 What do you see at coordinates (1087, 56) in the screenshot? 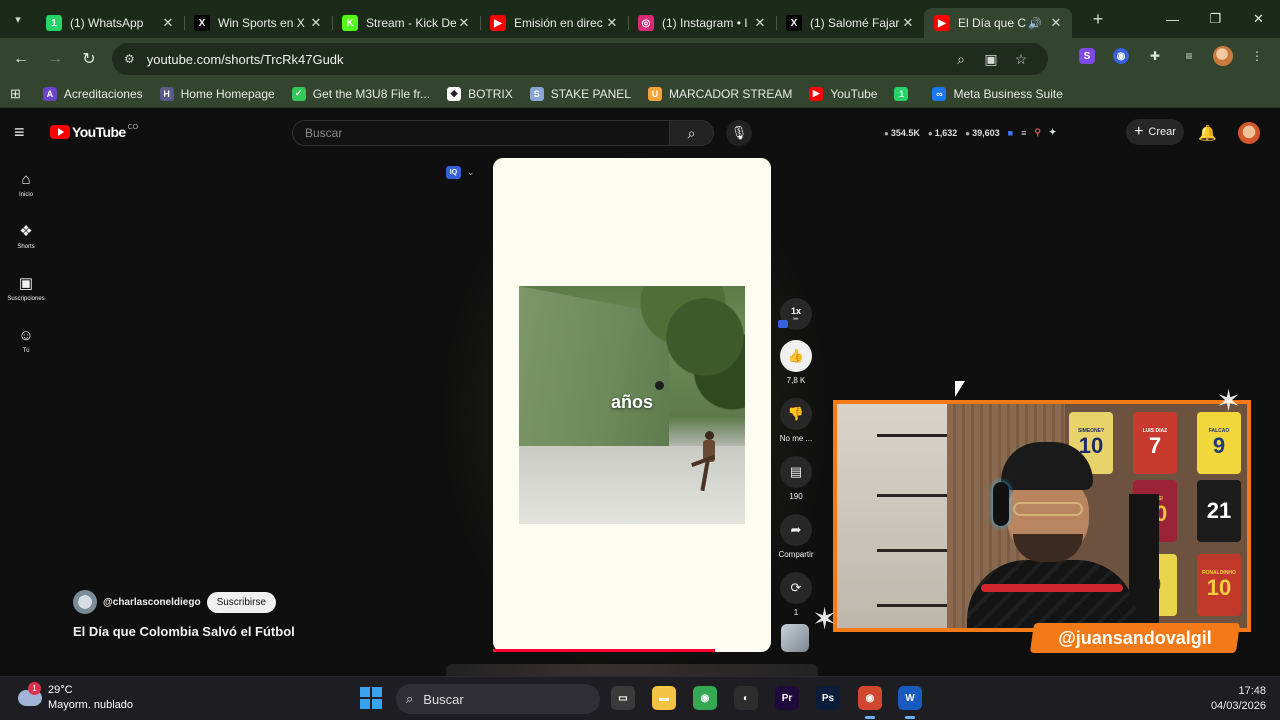
I see `extension-s-icon: S` at bounding box center [1087, 56].